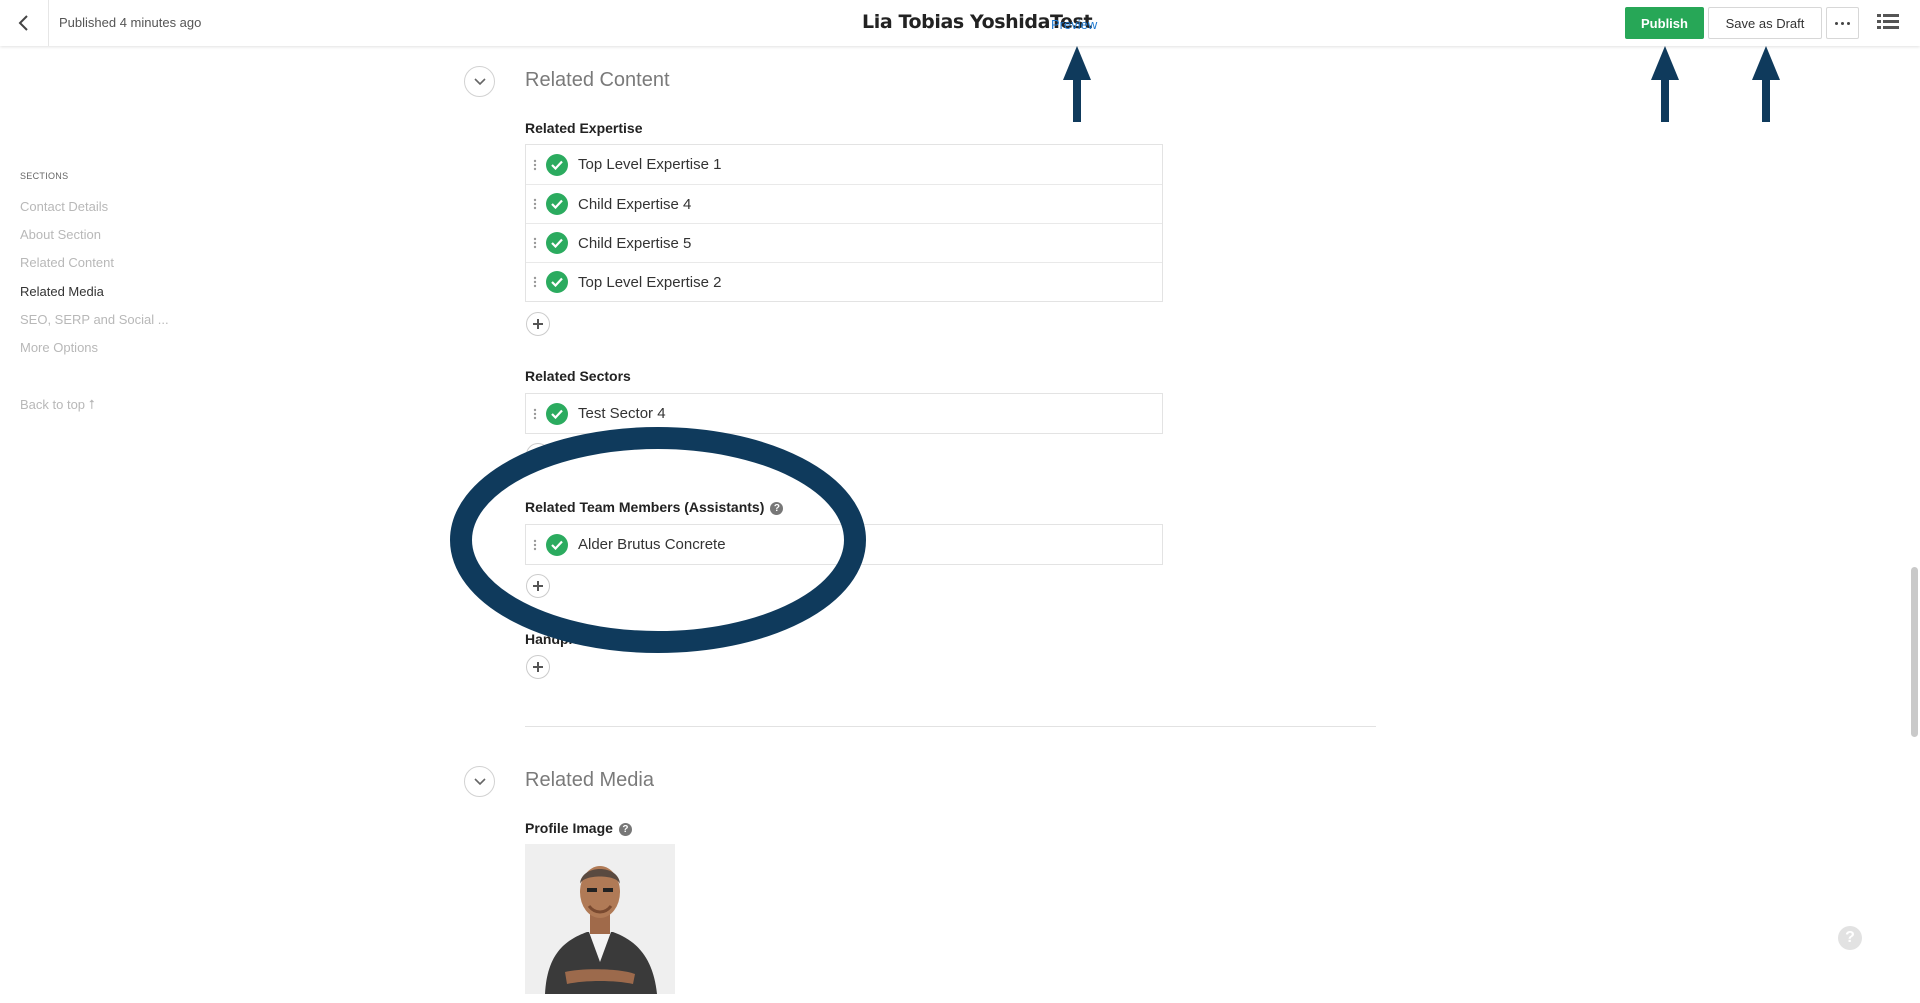  I want to click on related-sectors-list: Test Sector 4, so click(844, 413).